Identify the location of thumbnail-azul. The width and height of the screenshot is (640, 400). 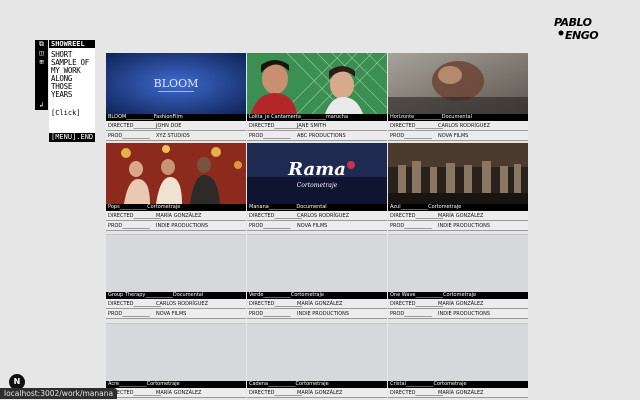
(458, 173).